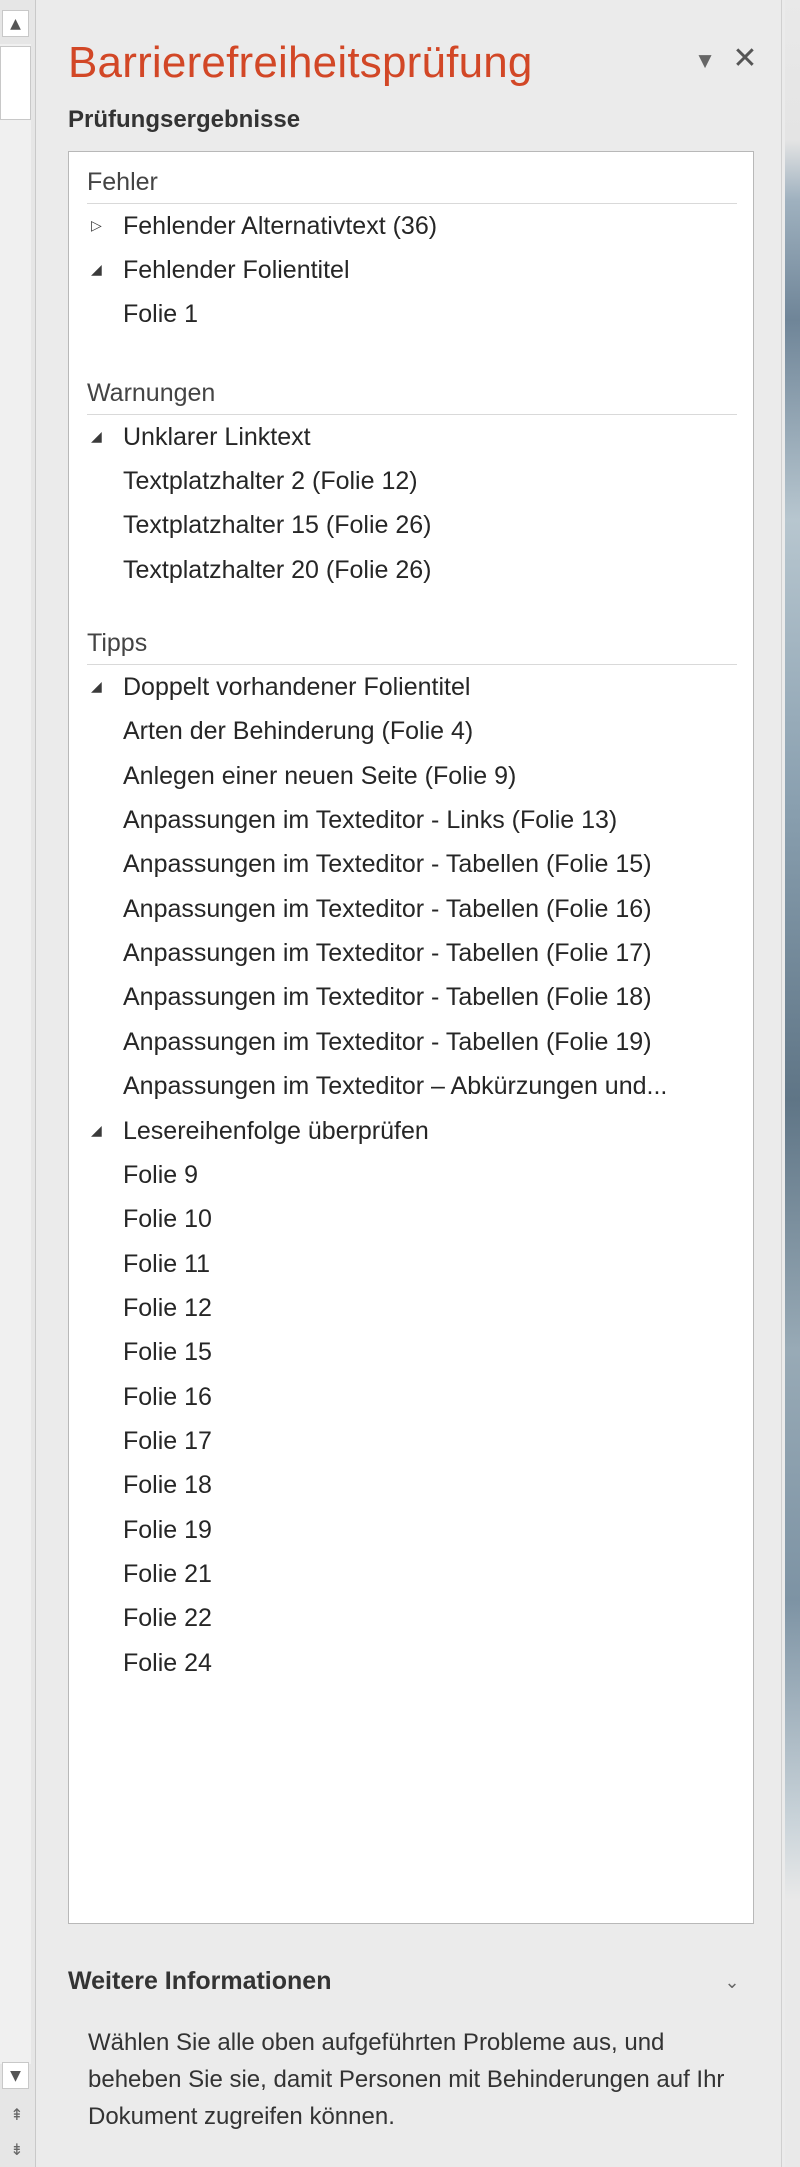  I want to click on triangle-collapsed-icon: ▷, so click(105, 226).